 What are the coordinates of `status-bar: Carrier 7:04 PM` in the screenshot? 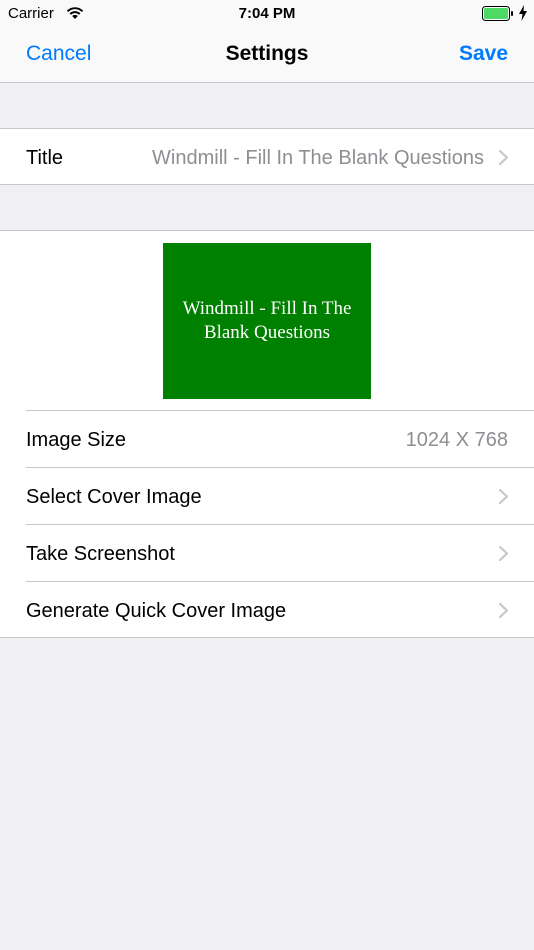 It's located at (267, 14).